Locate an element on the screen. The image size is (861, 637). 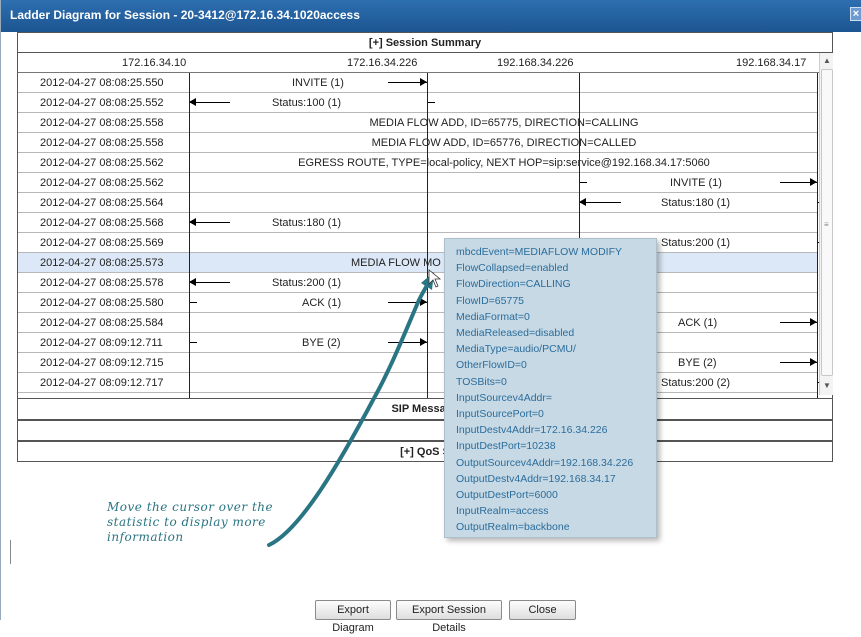
export-session-details-button: Export Session Details is located at coordinates (449, 617).